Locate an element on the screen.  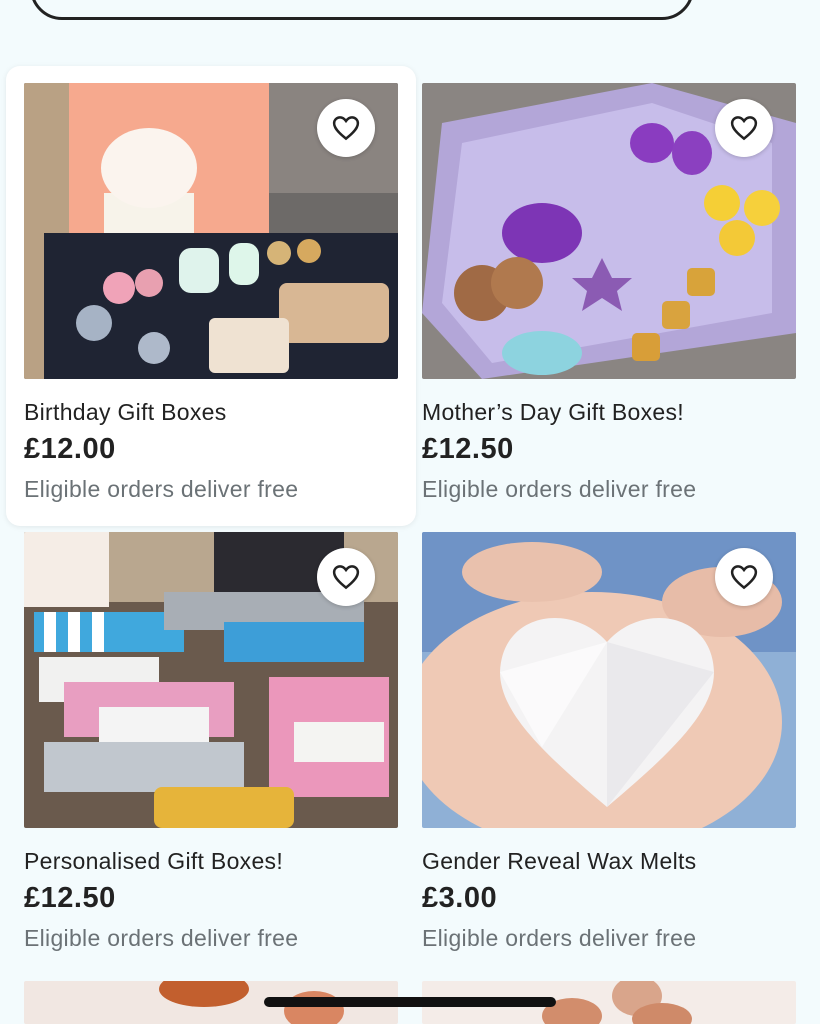
listing-title: Mother’s Day Gift Boxes! is located at coordinates (553, 412).